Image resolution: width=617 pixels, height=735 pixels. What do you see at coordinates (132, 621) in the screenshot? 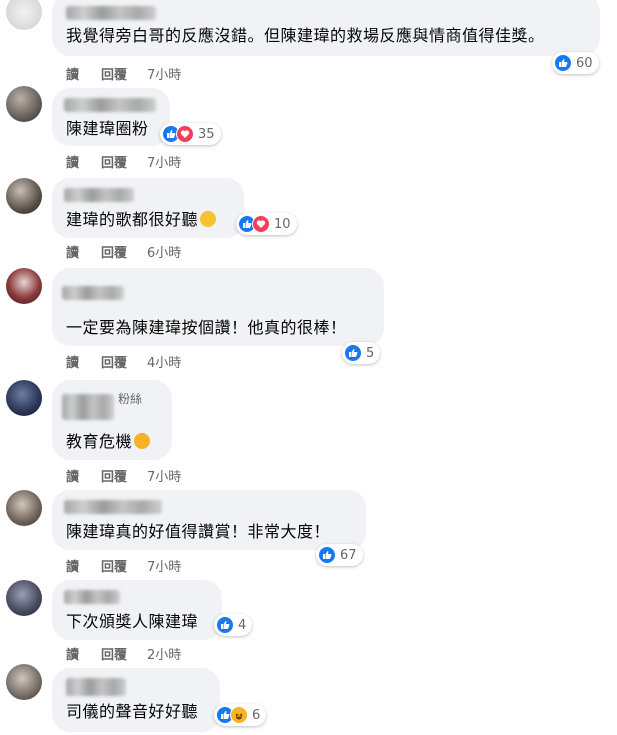
I see `comment-text: 下次頒獎人陳建瑋` at bounding box center [132, 621].